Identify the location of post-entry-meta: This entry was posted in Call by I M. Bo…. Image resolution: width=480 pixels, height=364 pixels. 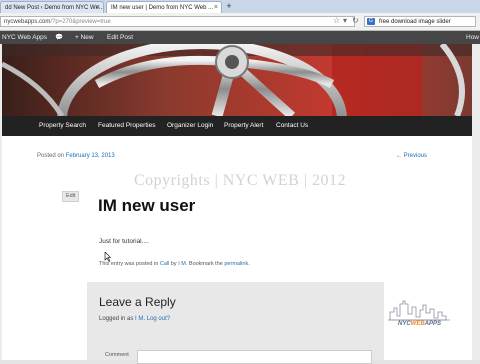
(174, 264).